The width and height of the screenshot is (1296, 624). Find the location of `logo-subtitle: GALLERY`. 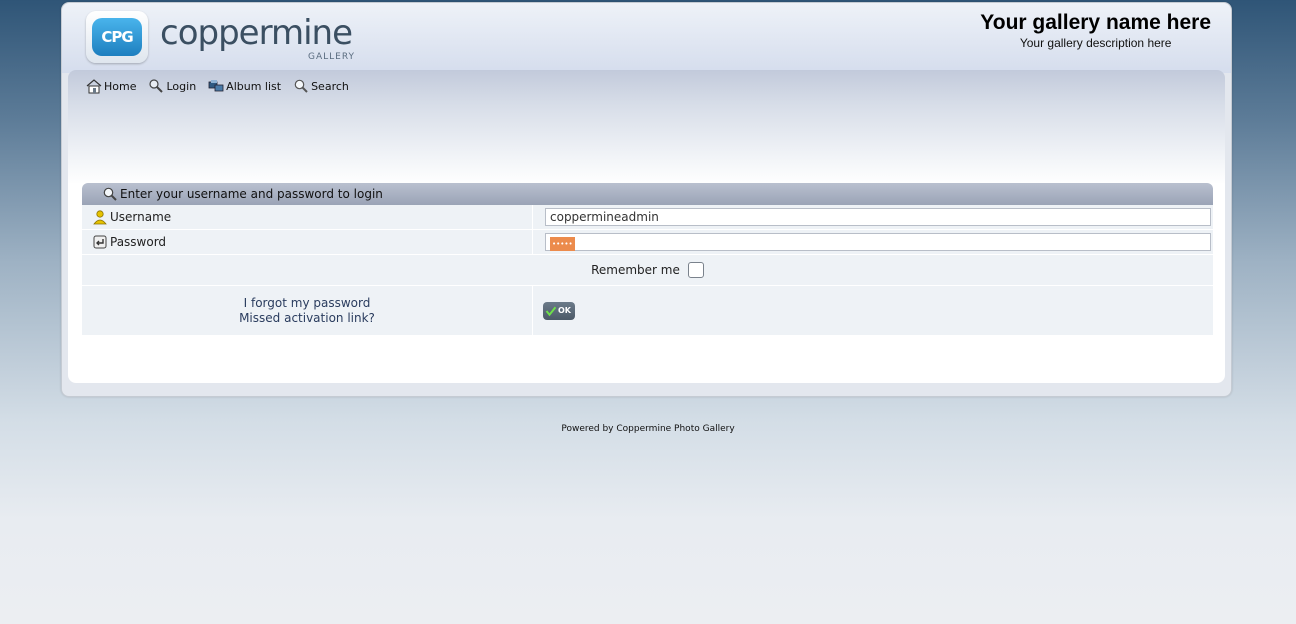

logo-subtitle: GALLERY is located at coordinates (332, 57).